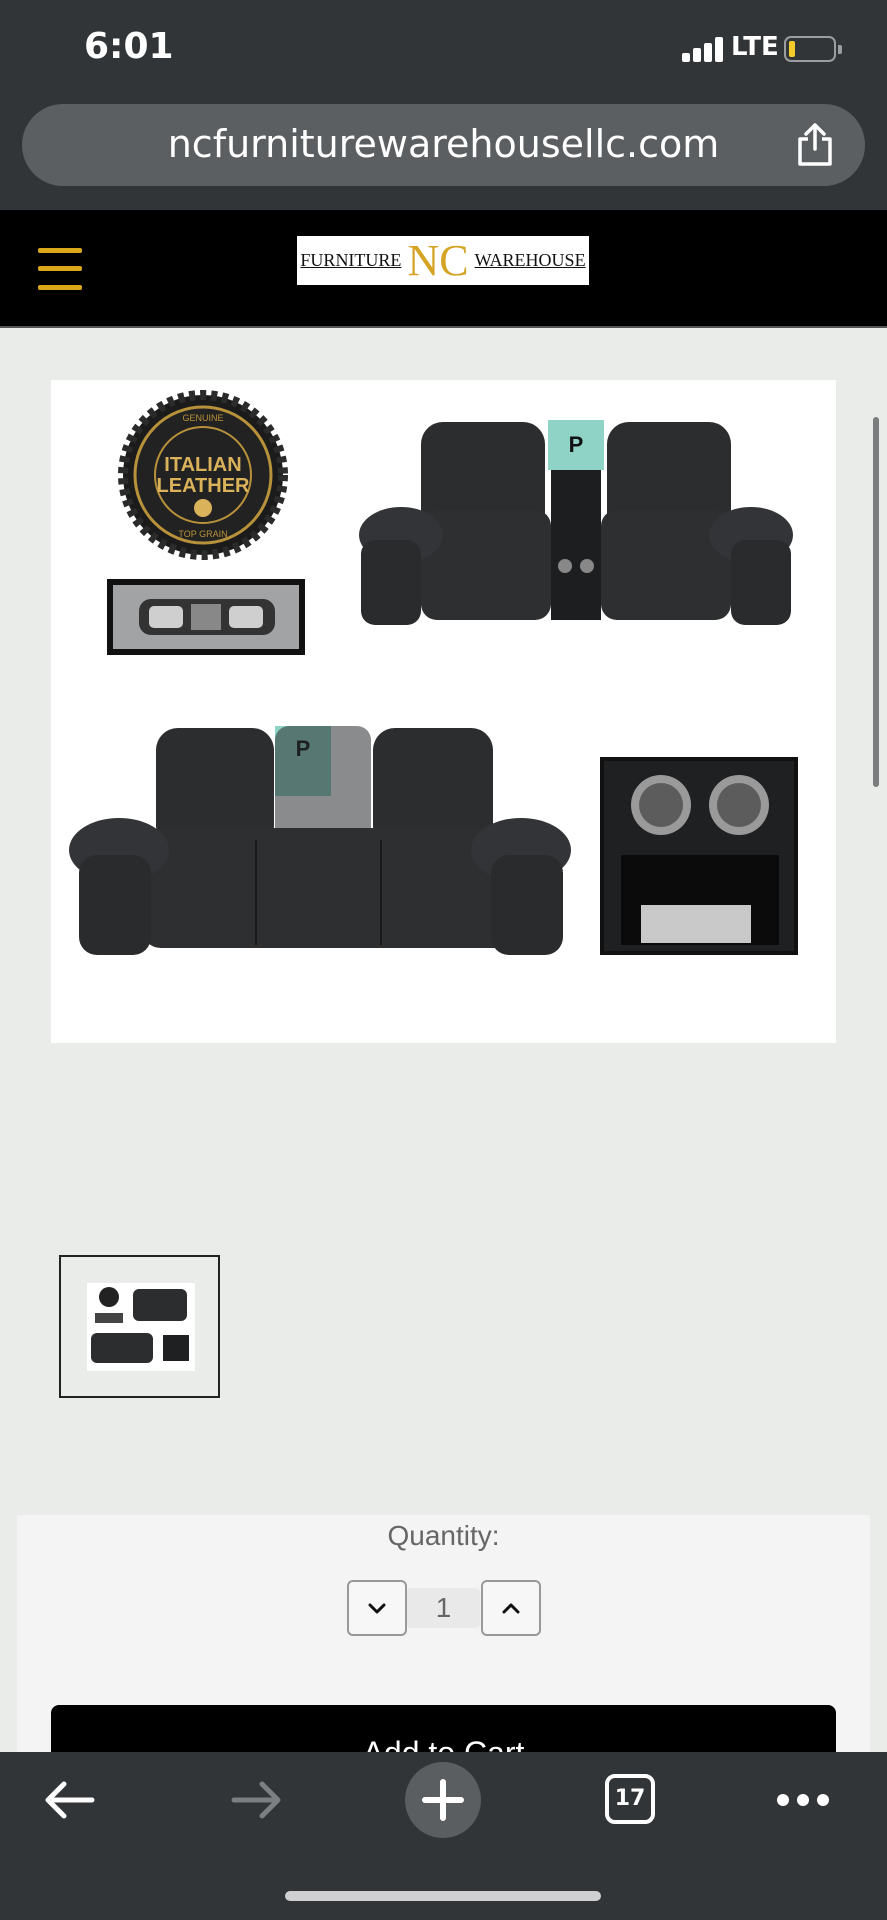 Image resolution: width=887 pixels, height=1920 pixels. What do you see at coordinates (530, 260) in the screenshot?
I see `logo-right-word: WAREHOUSE` at bounding box center [530, 260].